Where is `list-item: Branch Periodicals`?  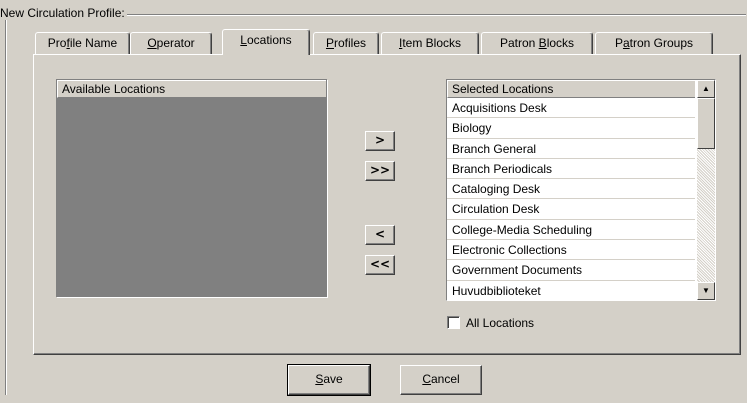 list-item: Branch Periodicals is located at coordinates (571, 169).